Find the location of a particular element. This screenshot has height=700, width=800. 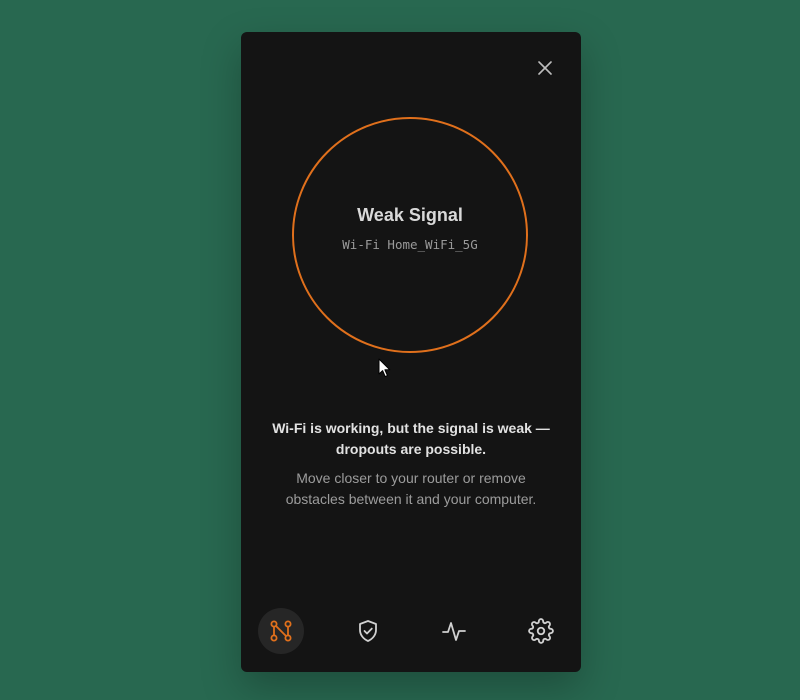

nav-item-network is located at coordinates (281, 631).